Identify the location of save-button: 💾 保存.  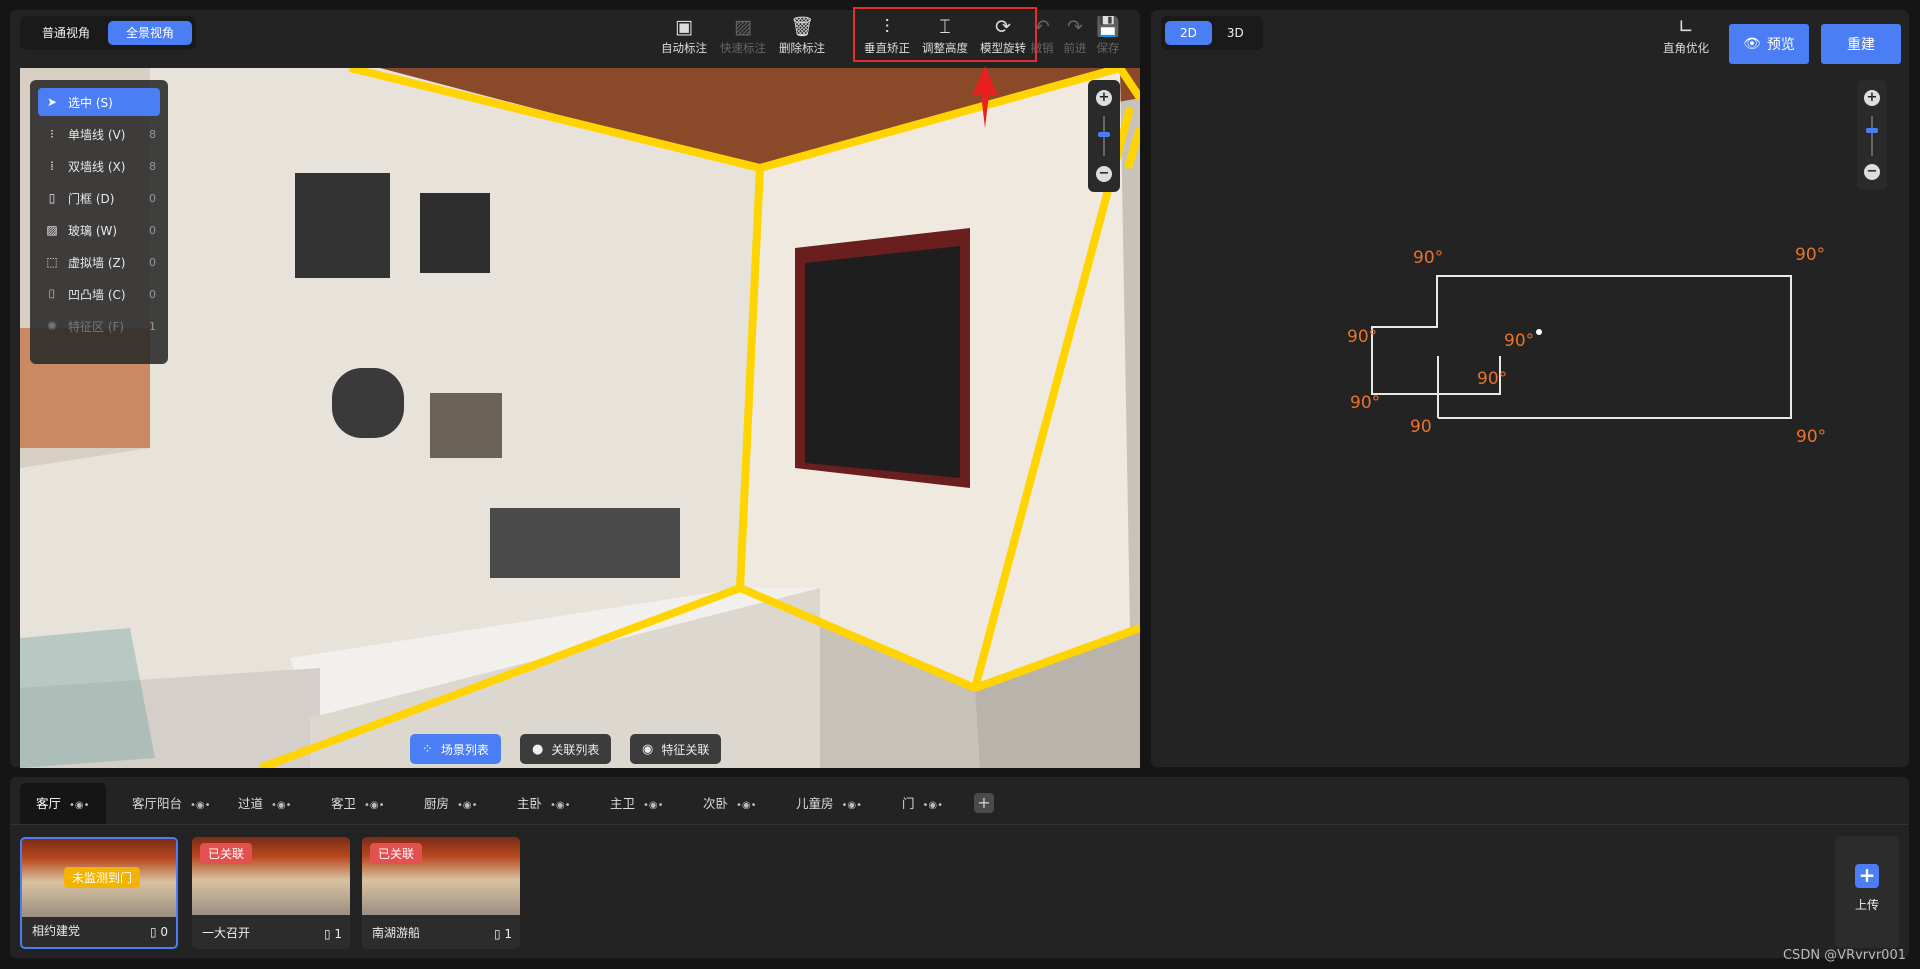
(1108, 35).